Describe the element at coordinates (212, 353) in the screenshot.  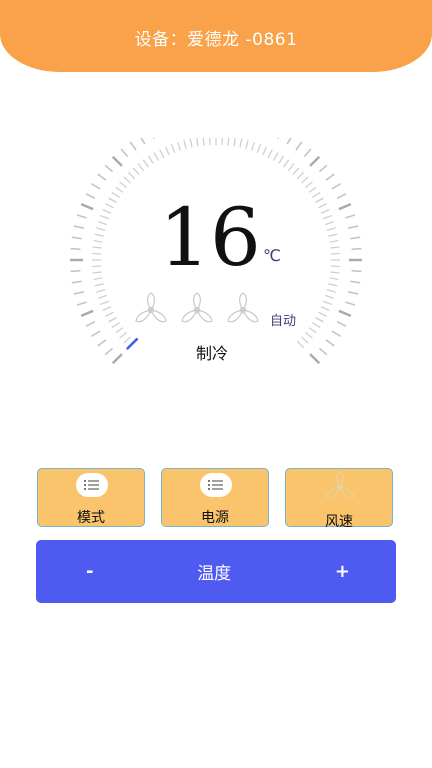
I see `mode-label: 制冷` at that location.